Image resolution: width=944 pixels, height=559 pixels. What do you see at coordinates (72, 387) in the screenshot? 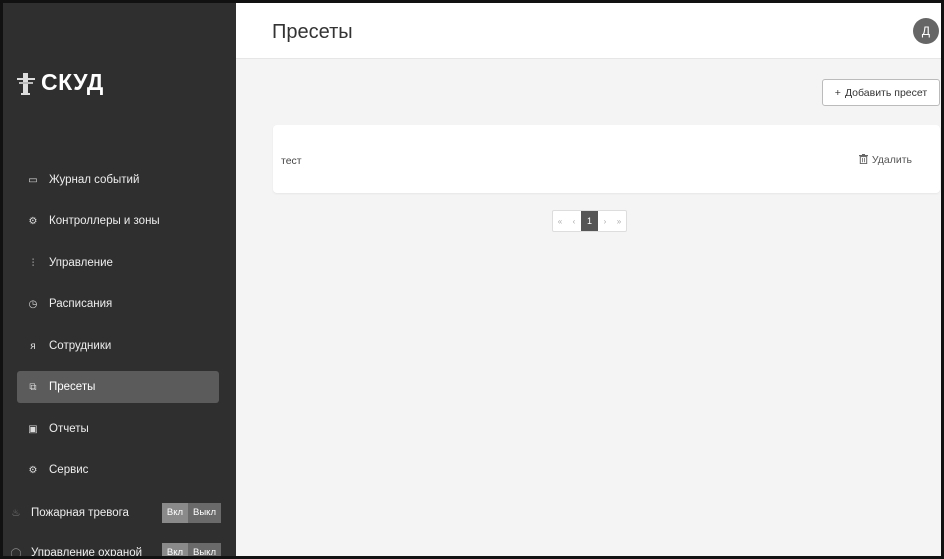
I see `sidebar-item-label: Пресеты` at bounding box center [72, 387].